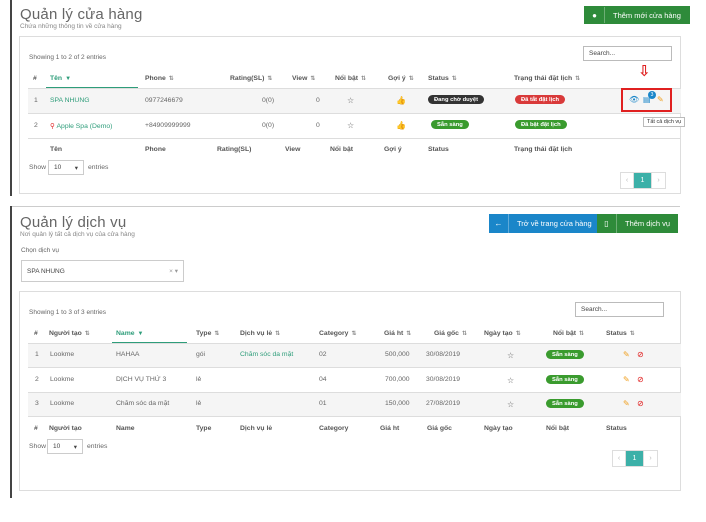 This screenshot has width=706, height=522. I want to click on col-single: Dịch vụ lẻ ⇅, so click(260, 333).